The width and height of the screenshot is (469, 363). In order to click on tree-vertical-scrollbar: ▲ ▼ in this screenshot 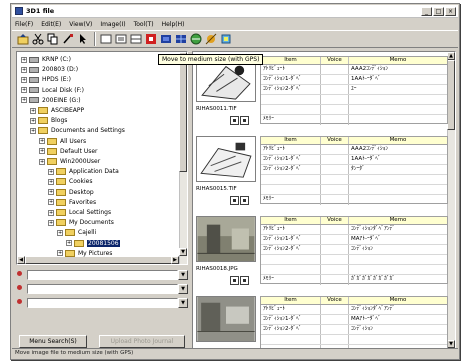, I will do `click(183, 158)`.